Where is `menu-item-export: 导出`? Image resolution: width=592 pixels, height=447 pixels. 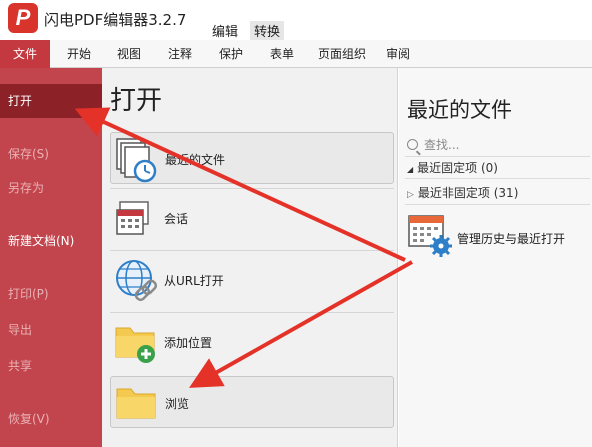
menu-item-export: 导出 is located at coordinates (51, 330).